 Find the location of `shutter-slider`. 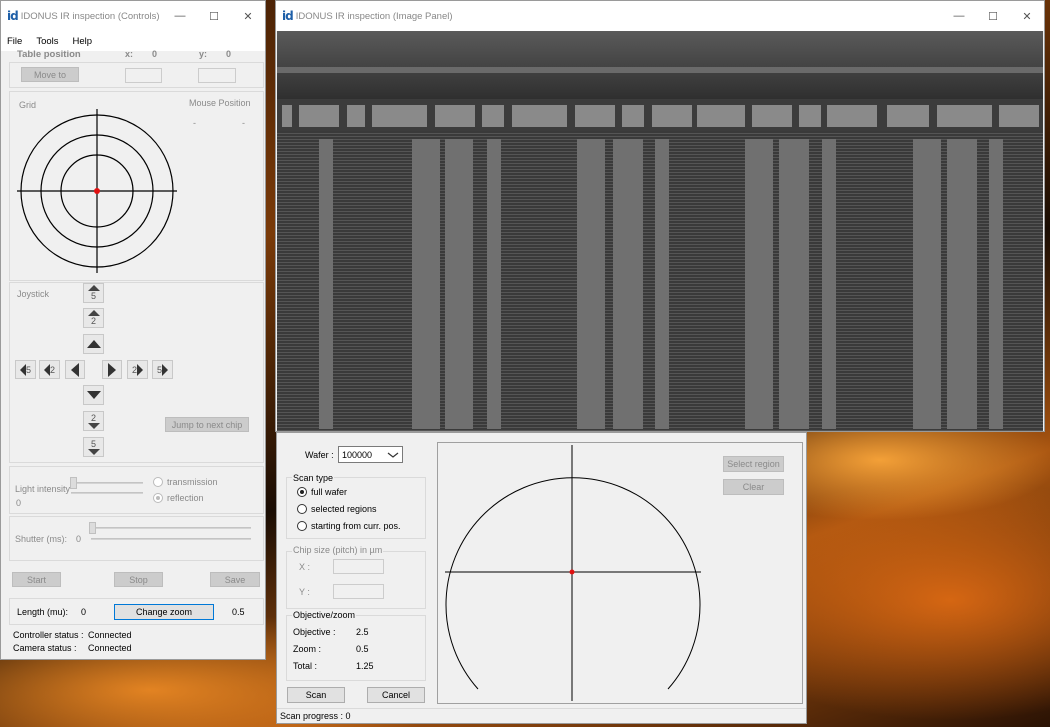

shutter-slider is located at coordinates (92, 528).